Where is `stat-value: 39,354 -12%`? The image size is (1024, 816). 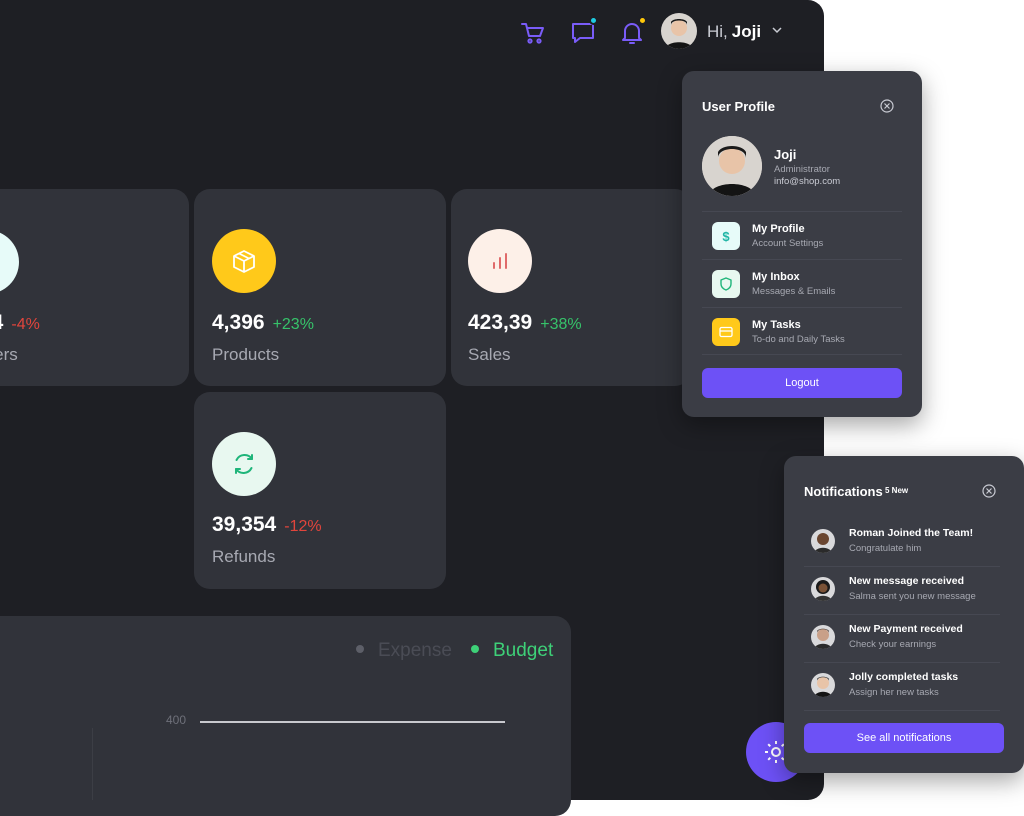
stat-value: 39,354 -12% is located at coordinates (267, 524).